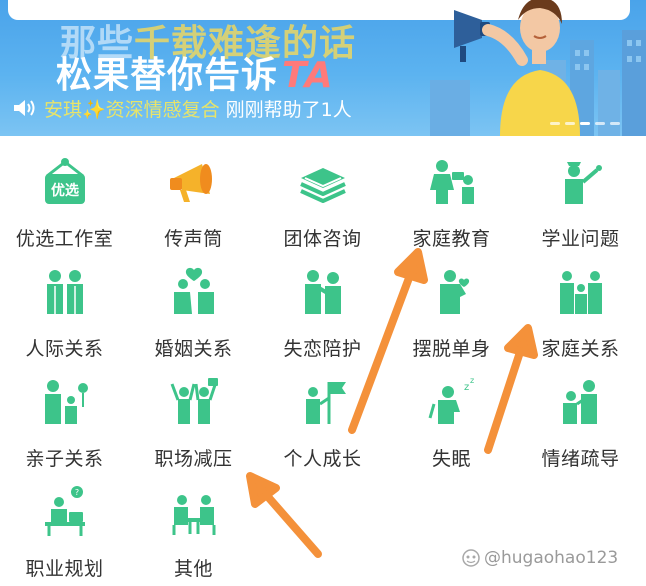  Describe the element at coordinates (193, 315) in the screenshot. I see `category-marriage: 婚姻关系` at that location.